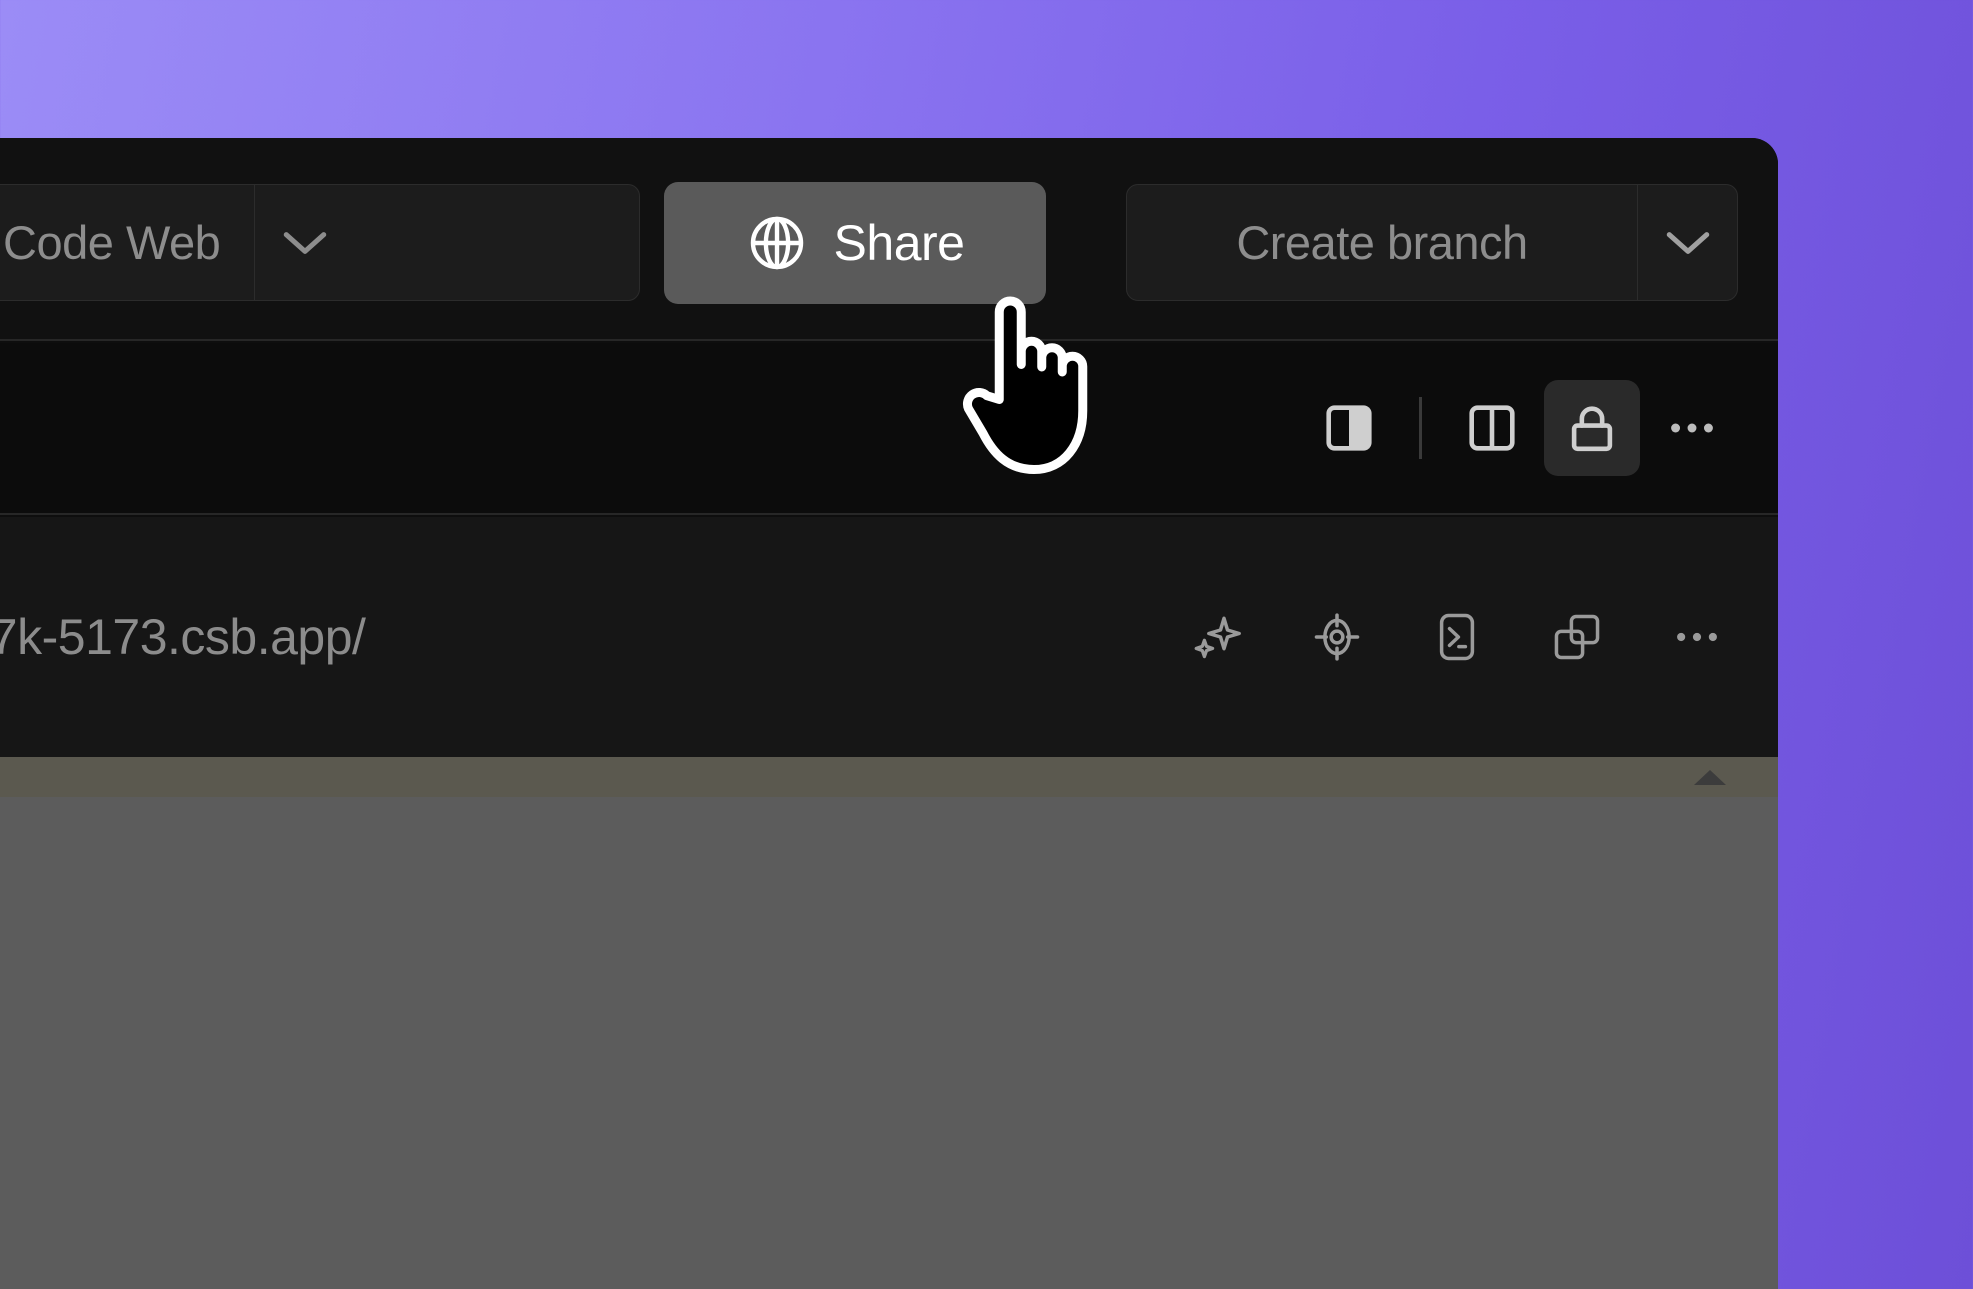 This screenshot has height=1289, width=1973. What do you see at coordinates (183, 637) in the screenshot?
I see `address-bar-url: v57k-5173.csb.app/` at bounding box center [183, 637].